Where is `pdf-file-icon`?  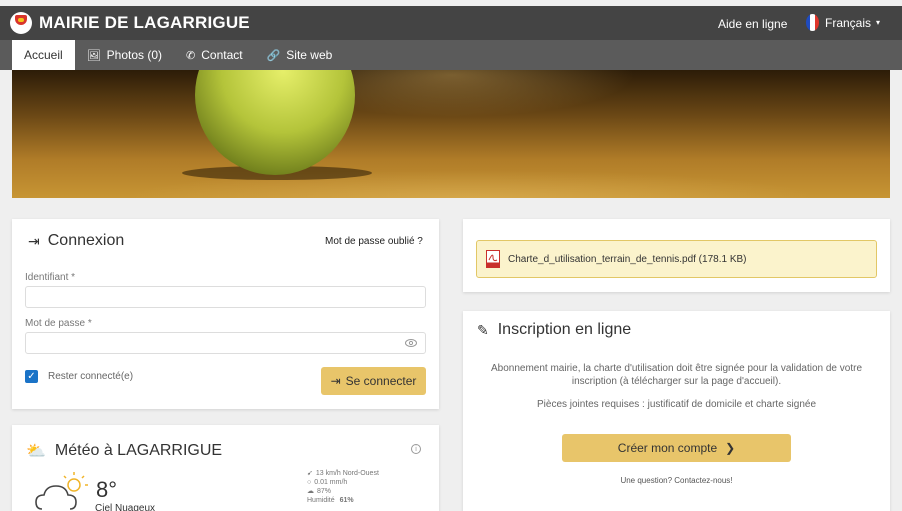 pdf-file-icon is located at coordinates (493, 259).